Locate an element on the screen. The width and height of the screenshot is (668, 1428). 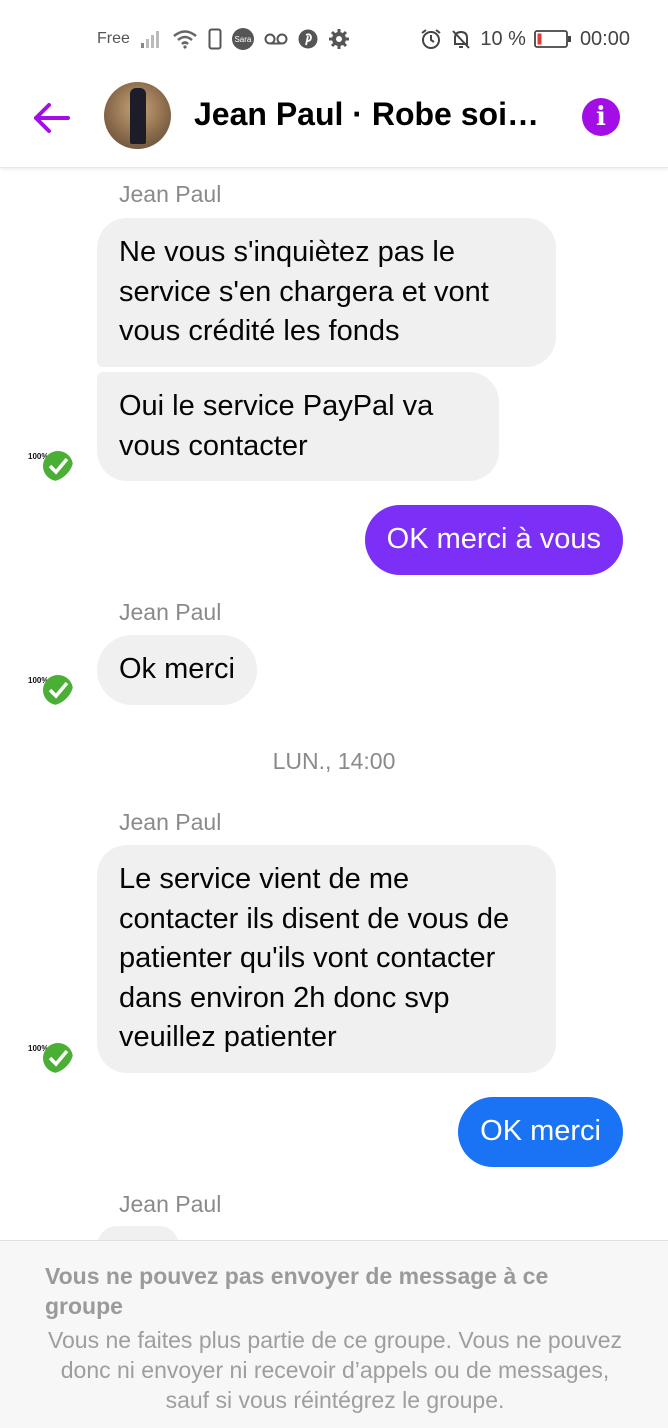
conversation-header: Jean Paul · Robe soirée i is located at coordinates (334, 123).